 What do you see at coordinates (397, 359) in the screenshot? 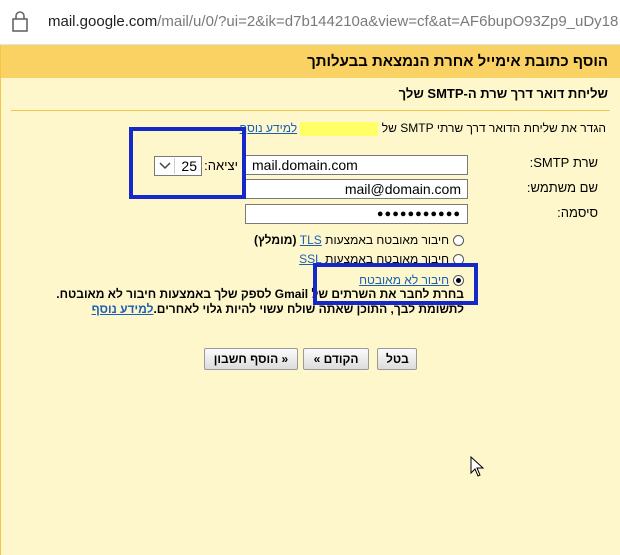
I see `cancel-button: בטל` at bounding box center [397, 359].